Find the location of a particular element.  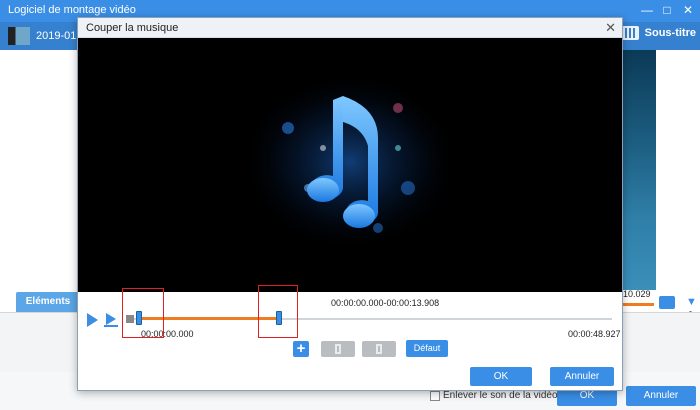

set-start-button is located at coordinates (338, 349).